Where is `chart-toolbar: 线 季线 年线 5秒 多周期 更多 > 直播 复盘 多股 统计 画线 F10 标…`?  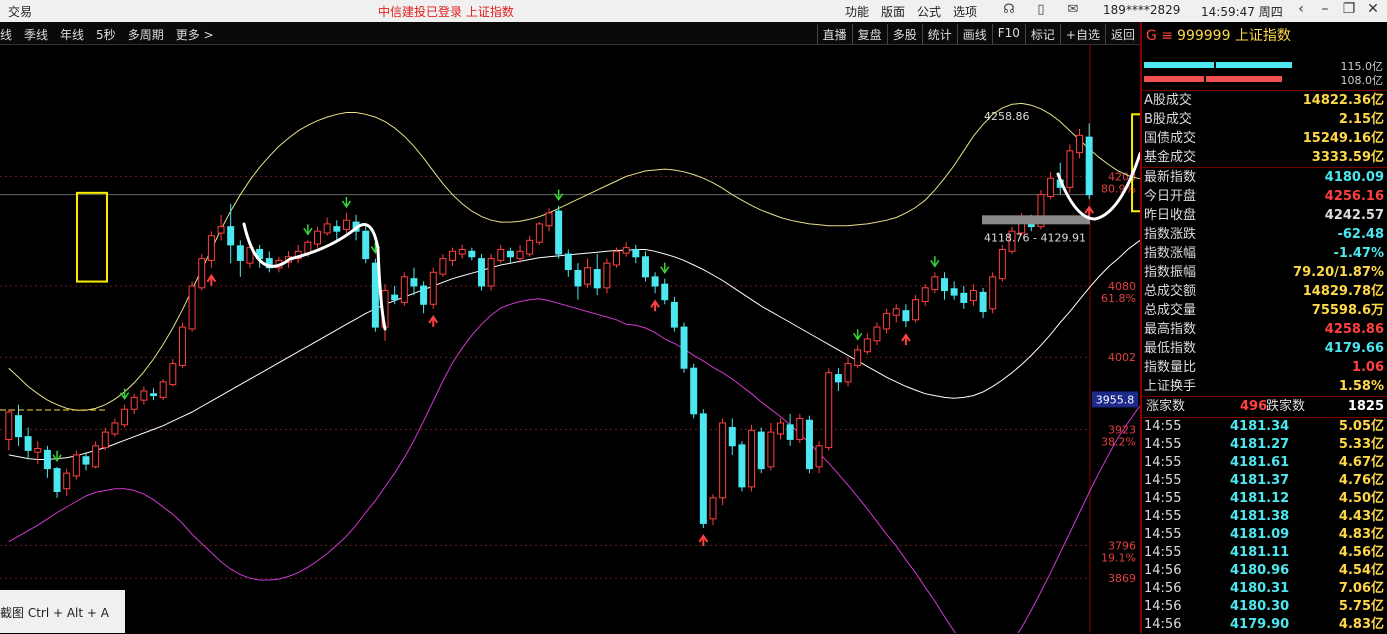
chart-toolbar: 线 季线 年线 5秒 多周期 更多 > 直播 复盘 多股 统计 画线 F10 标… is located at coordinates (570, 33).